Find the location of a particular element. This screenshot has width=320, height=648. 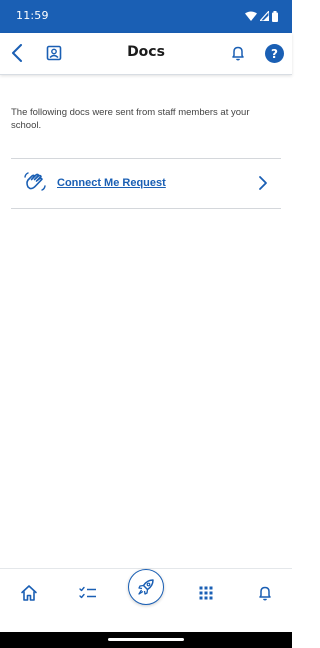

system-nav-bar is located at coordinates (146, 640).